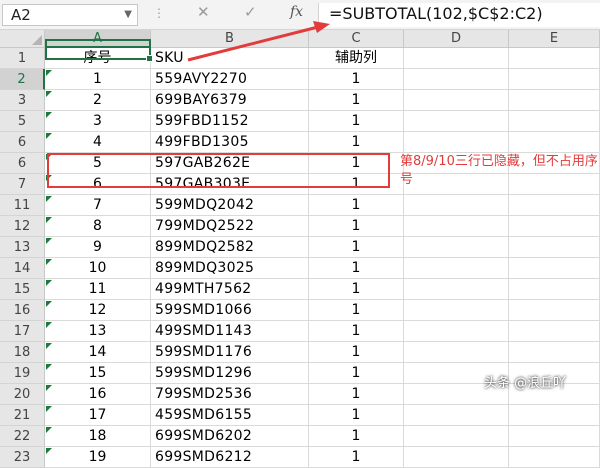  I want to click on cell-sku: 559AVY2270, so click(230, 79).